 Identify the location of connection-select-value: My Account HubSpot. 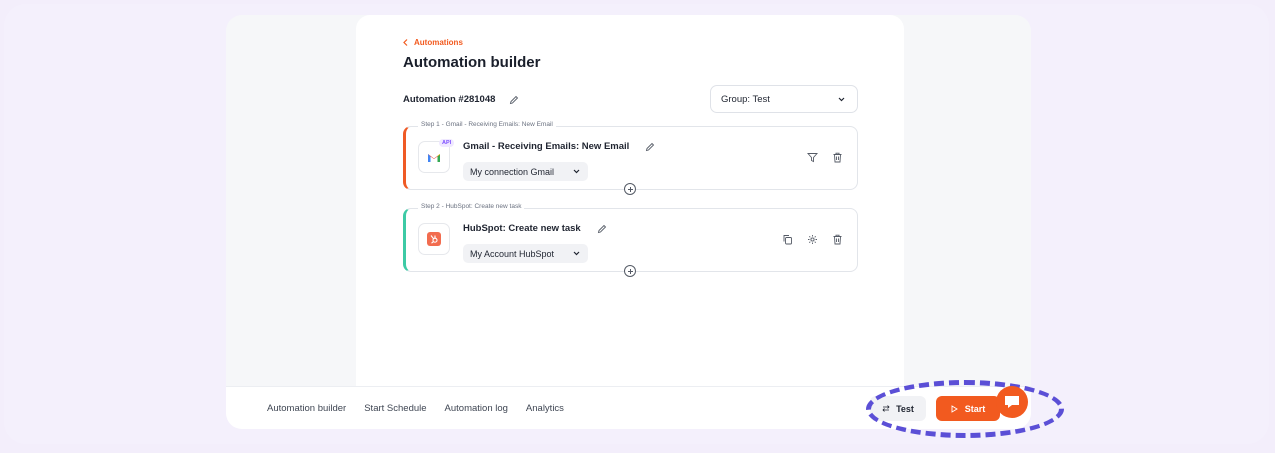
(512, 253).